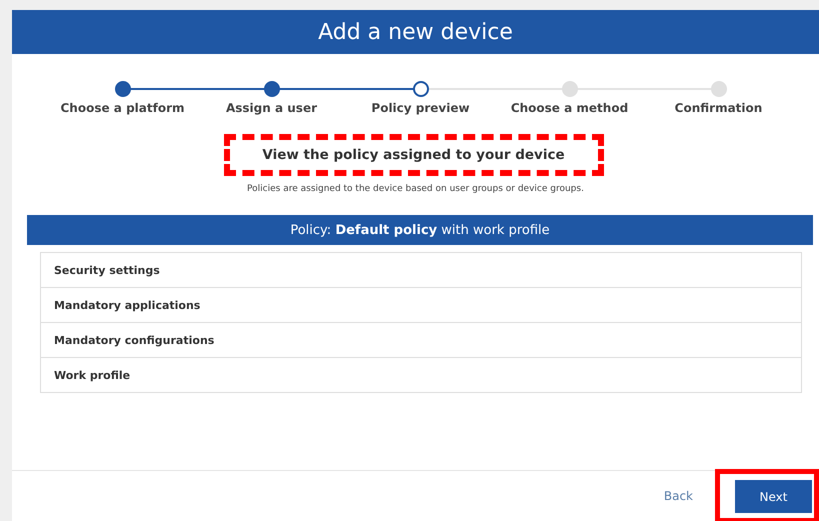 This screenshot has width=819, height=521. What do you see at coordinates (421, 339) in the screenshot?
I see `policy-section-row: Mandatory configurations` at bounding box center [421, 339].